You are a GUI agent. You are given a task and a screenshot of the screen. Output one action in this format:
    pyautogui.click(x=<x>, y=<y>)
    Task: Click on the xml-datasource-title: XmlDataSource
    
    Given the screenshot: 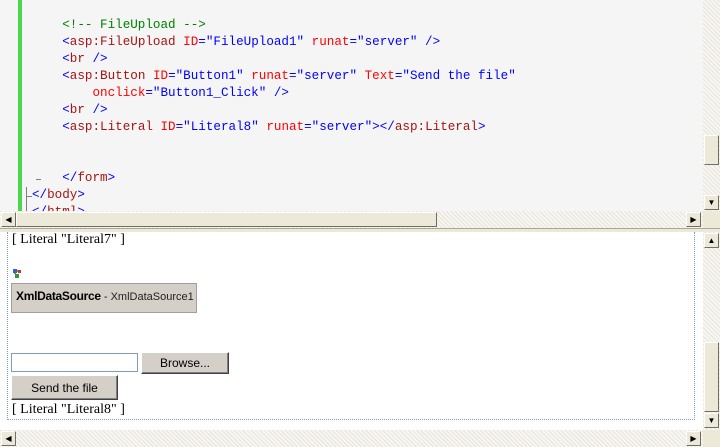 What is the action you would take?
    pyautogui.click(x=58, y=296)
    